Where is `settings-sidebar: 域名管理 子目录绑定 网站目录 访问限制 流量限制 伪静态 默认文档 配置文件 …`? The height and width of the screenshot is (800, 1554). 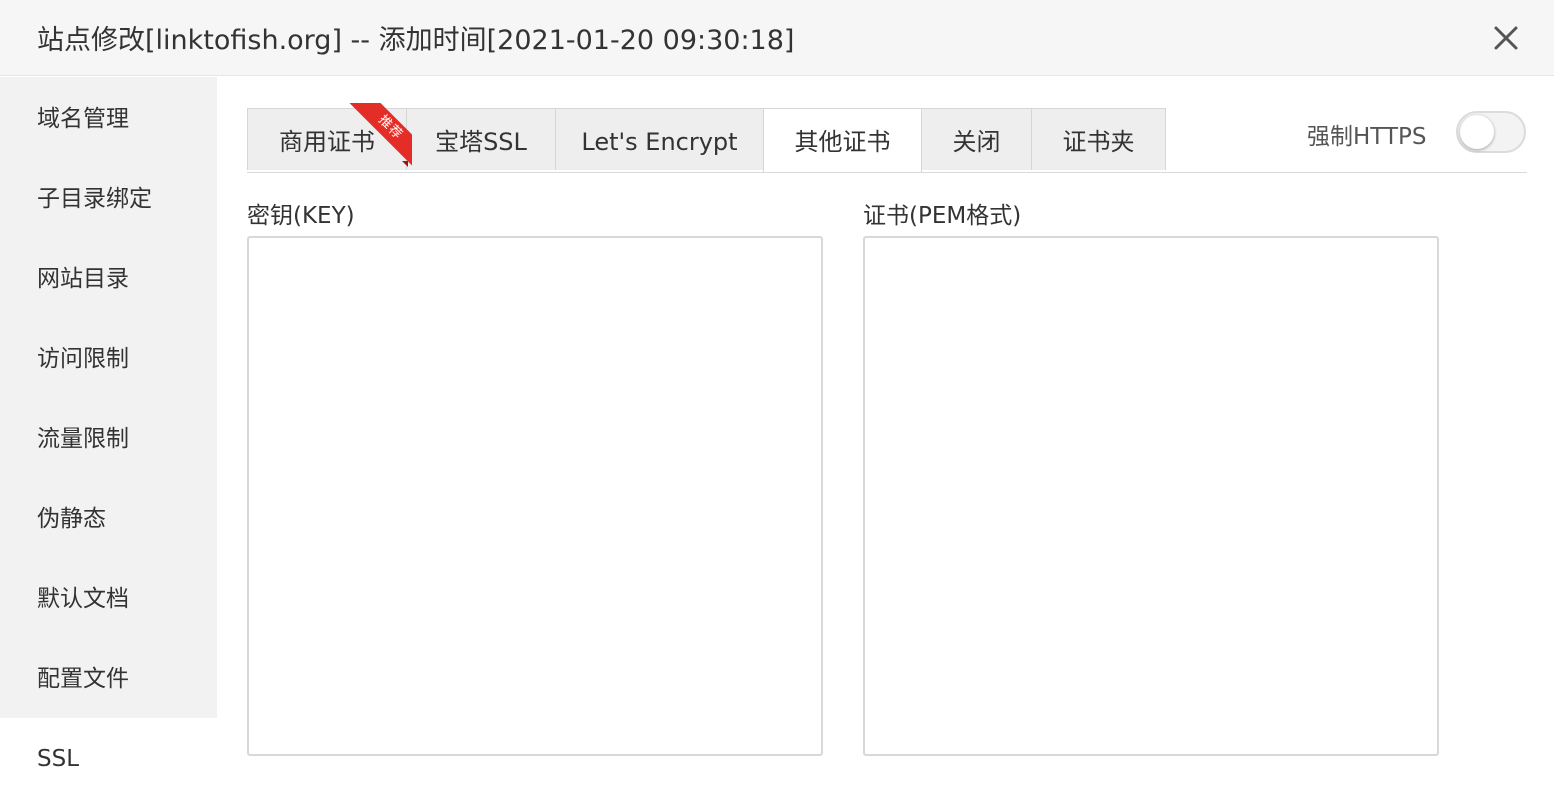
settings-sidebar: 域名管理 子目录绑定 网站目录 访问限制 流量限制 伪静态 默认文档 配置文件 … is located at coordinates (108, 433).